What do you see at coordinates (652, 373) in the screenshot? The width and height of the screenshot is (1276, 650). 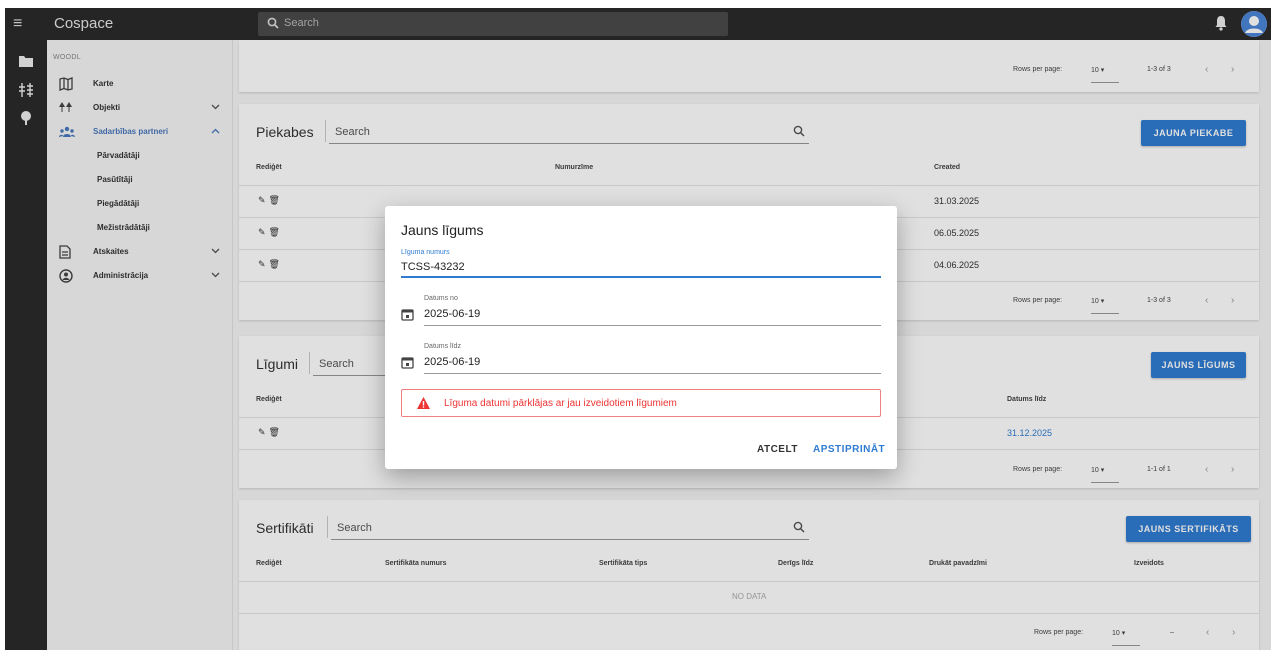 I see `date-to-underline` at bounding box center [652, 373].